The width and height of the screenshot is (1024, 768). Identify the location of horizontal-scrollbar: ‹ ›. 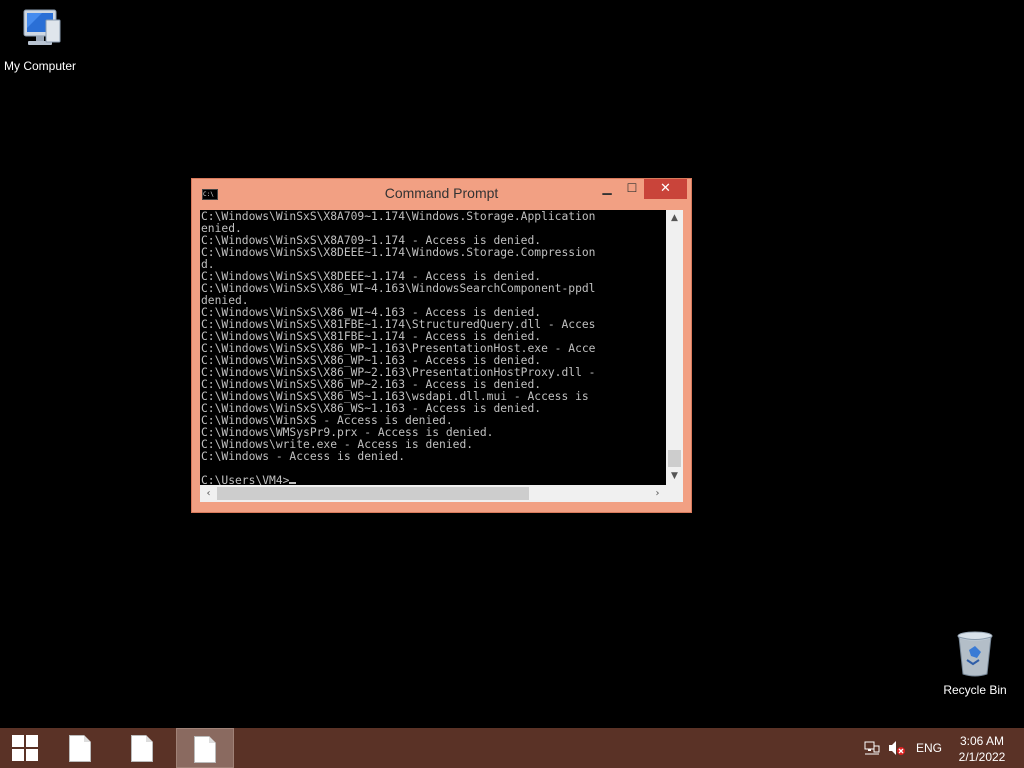
(433, 493).